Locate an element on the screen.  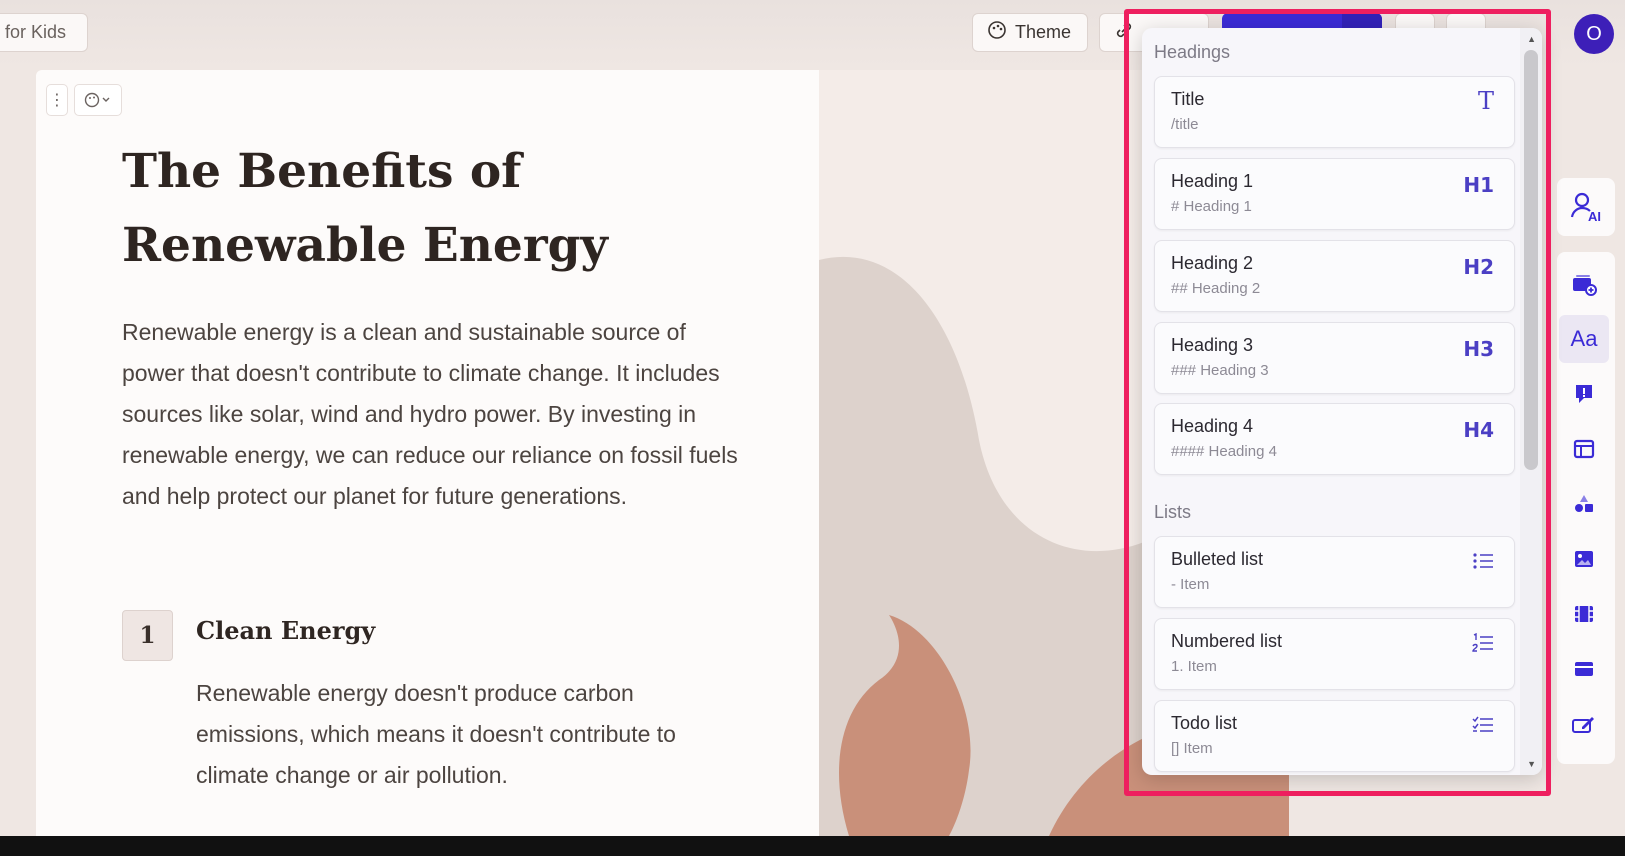
item-shortcut: /title is located at coordinates (1185, 124).